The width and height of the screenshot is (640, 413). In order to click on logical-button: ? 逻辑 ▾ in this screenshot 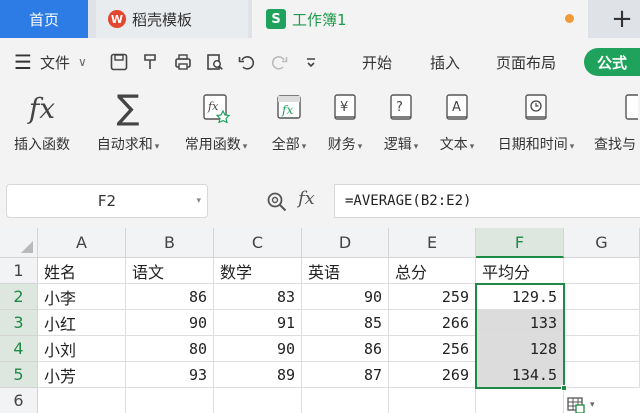, I will do `click(401, 124)`.